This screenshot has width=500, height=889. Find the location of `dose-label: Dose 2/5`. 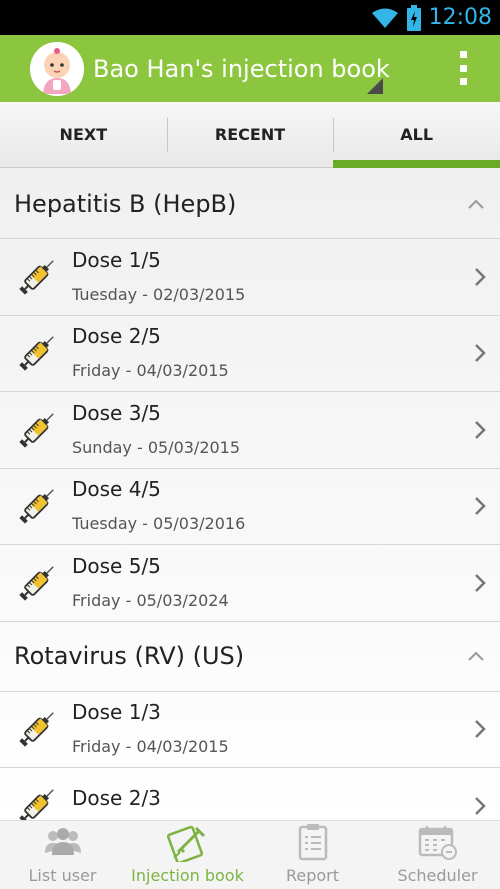

dose-label: Dose 2/5 is located at coordinates (116, 336).